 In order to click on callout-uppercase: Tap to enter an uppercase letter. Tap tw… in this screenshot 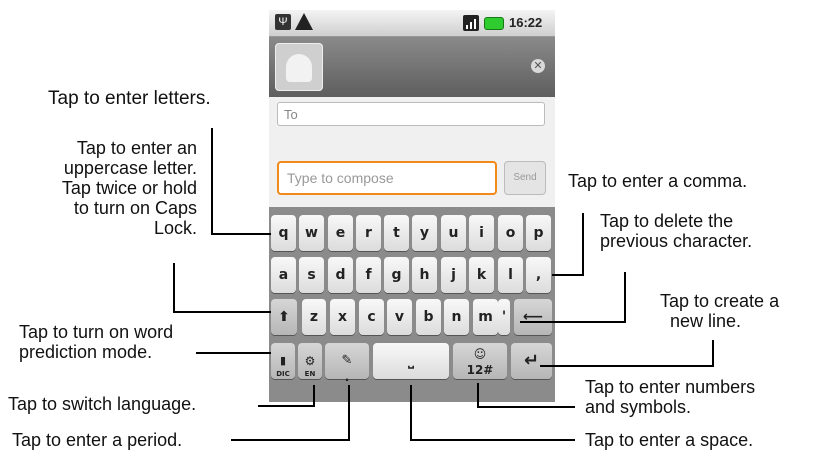, I will do `click(129, 188)`.